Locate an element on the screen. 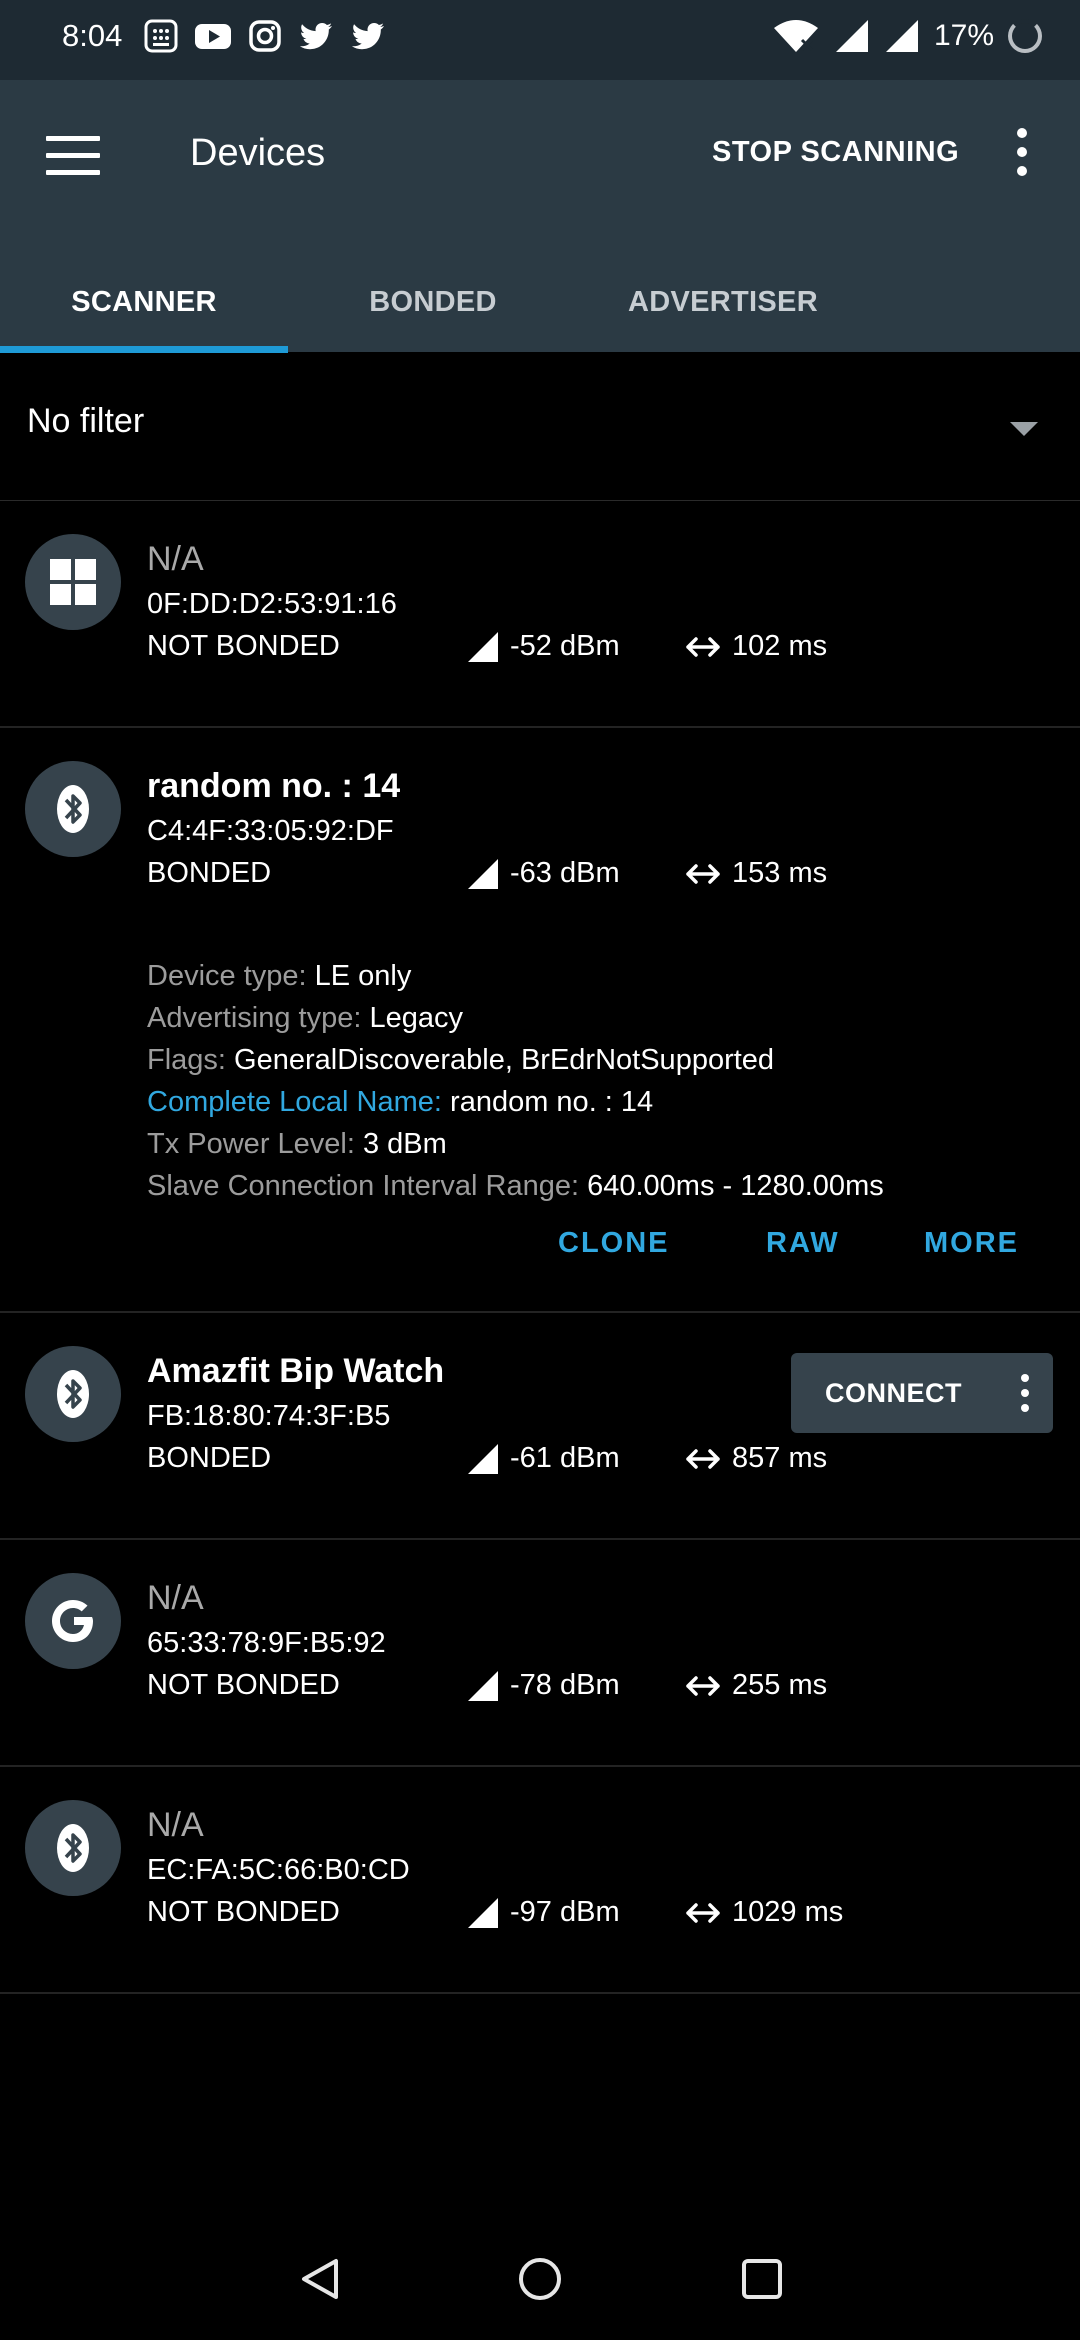 This screenshot has height=2340, width=1080. advertising-interval: 255 ms is located at coordinates (755, 1685).